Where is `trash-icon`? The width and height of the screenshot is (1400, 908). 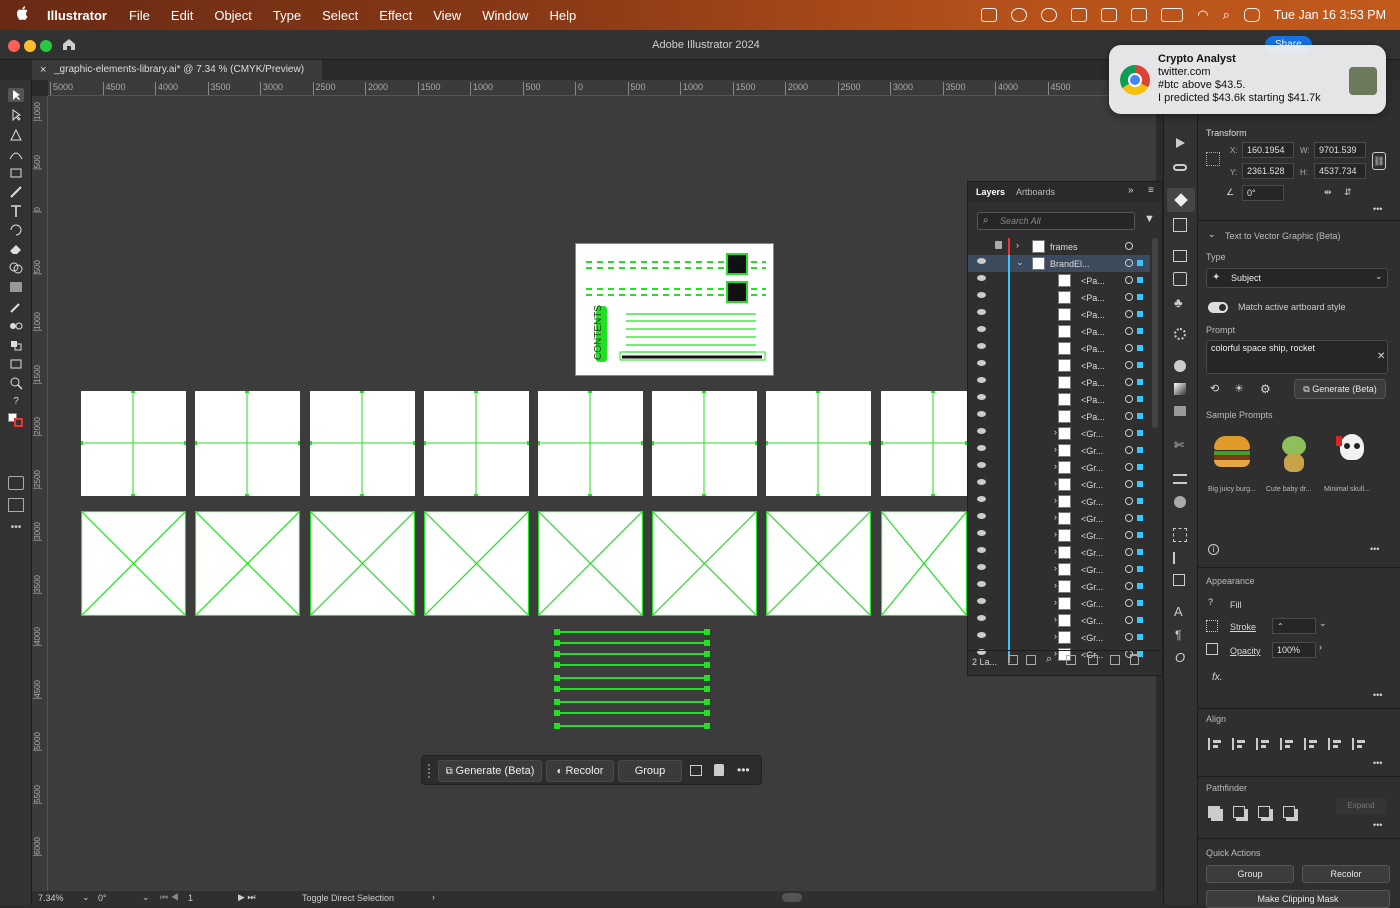
trash-icon is located at coordinates (1134, 659).